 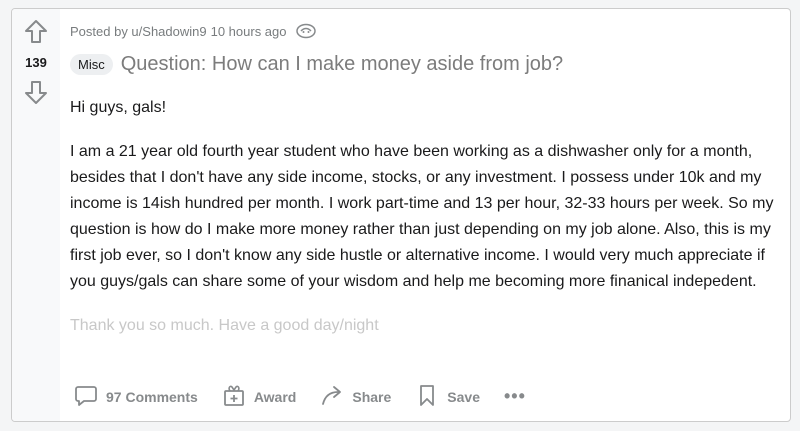 I want to click on post-flair: Misc, so click(x=91, y=64).